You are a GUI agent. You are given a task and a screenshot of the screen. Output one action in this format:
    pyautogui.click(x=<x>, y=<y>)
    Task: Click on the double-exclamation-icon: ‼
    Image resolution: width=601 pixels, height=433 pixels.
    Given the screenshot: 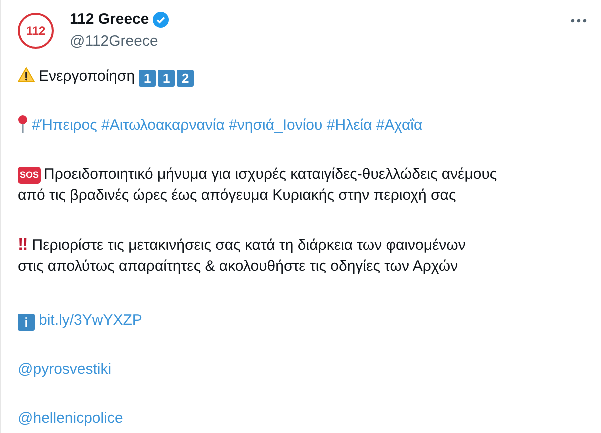 What is the action you would take?
    pyautogui.click(x=23, y=244)
    